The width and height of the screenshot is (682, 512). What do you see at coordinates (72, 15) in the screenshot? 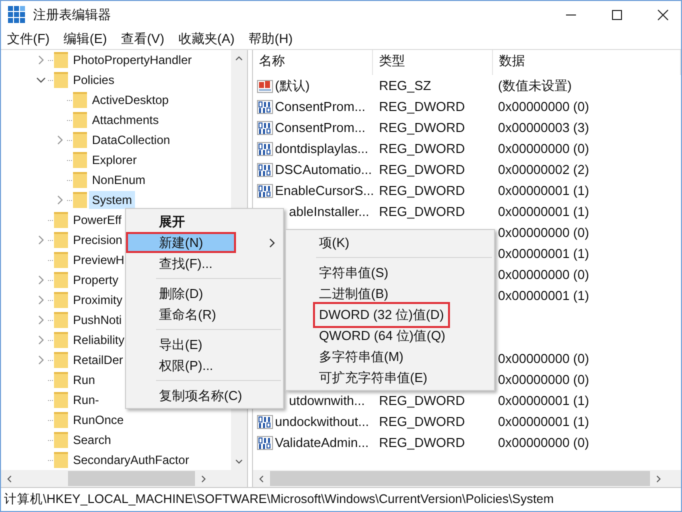
I see `window-title: 注册表编辑器` at bounding box center [72, 15].